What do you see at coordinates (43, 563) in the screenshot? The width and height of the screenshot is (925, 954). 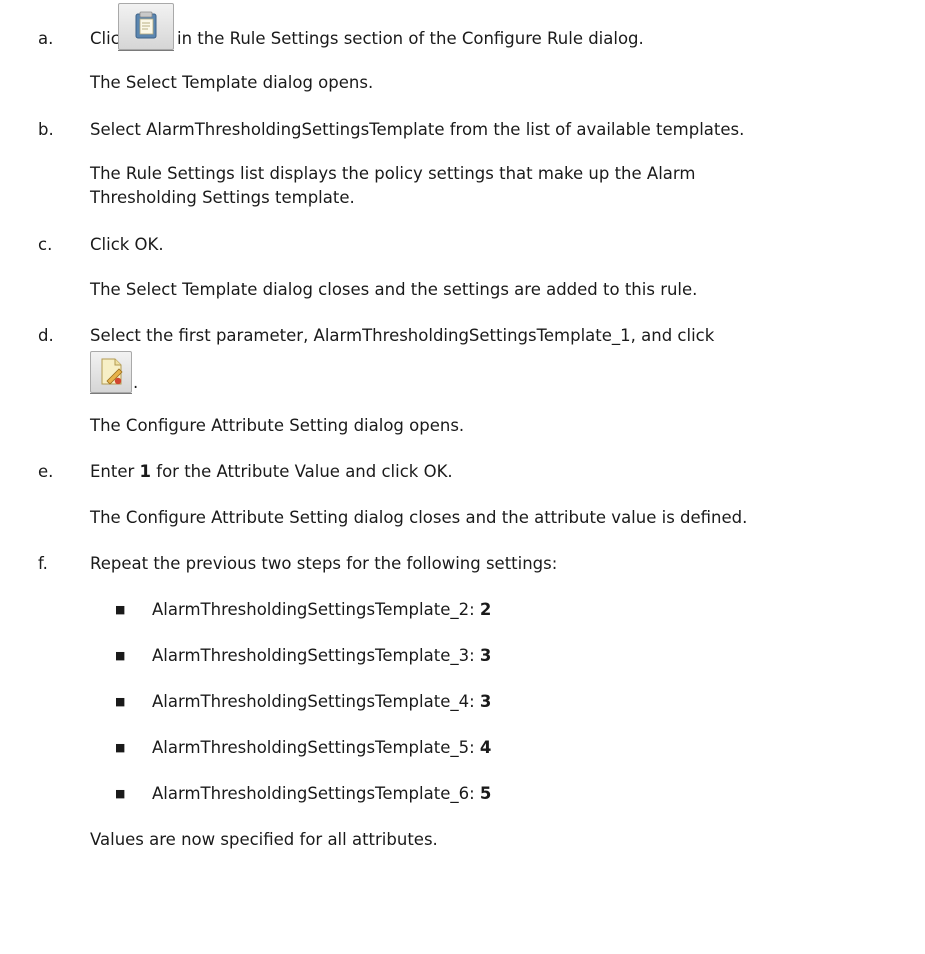 I see `step-f-letter: f.` at bounding box center [43, 563].